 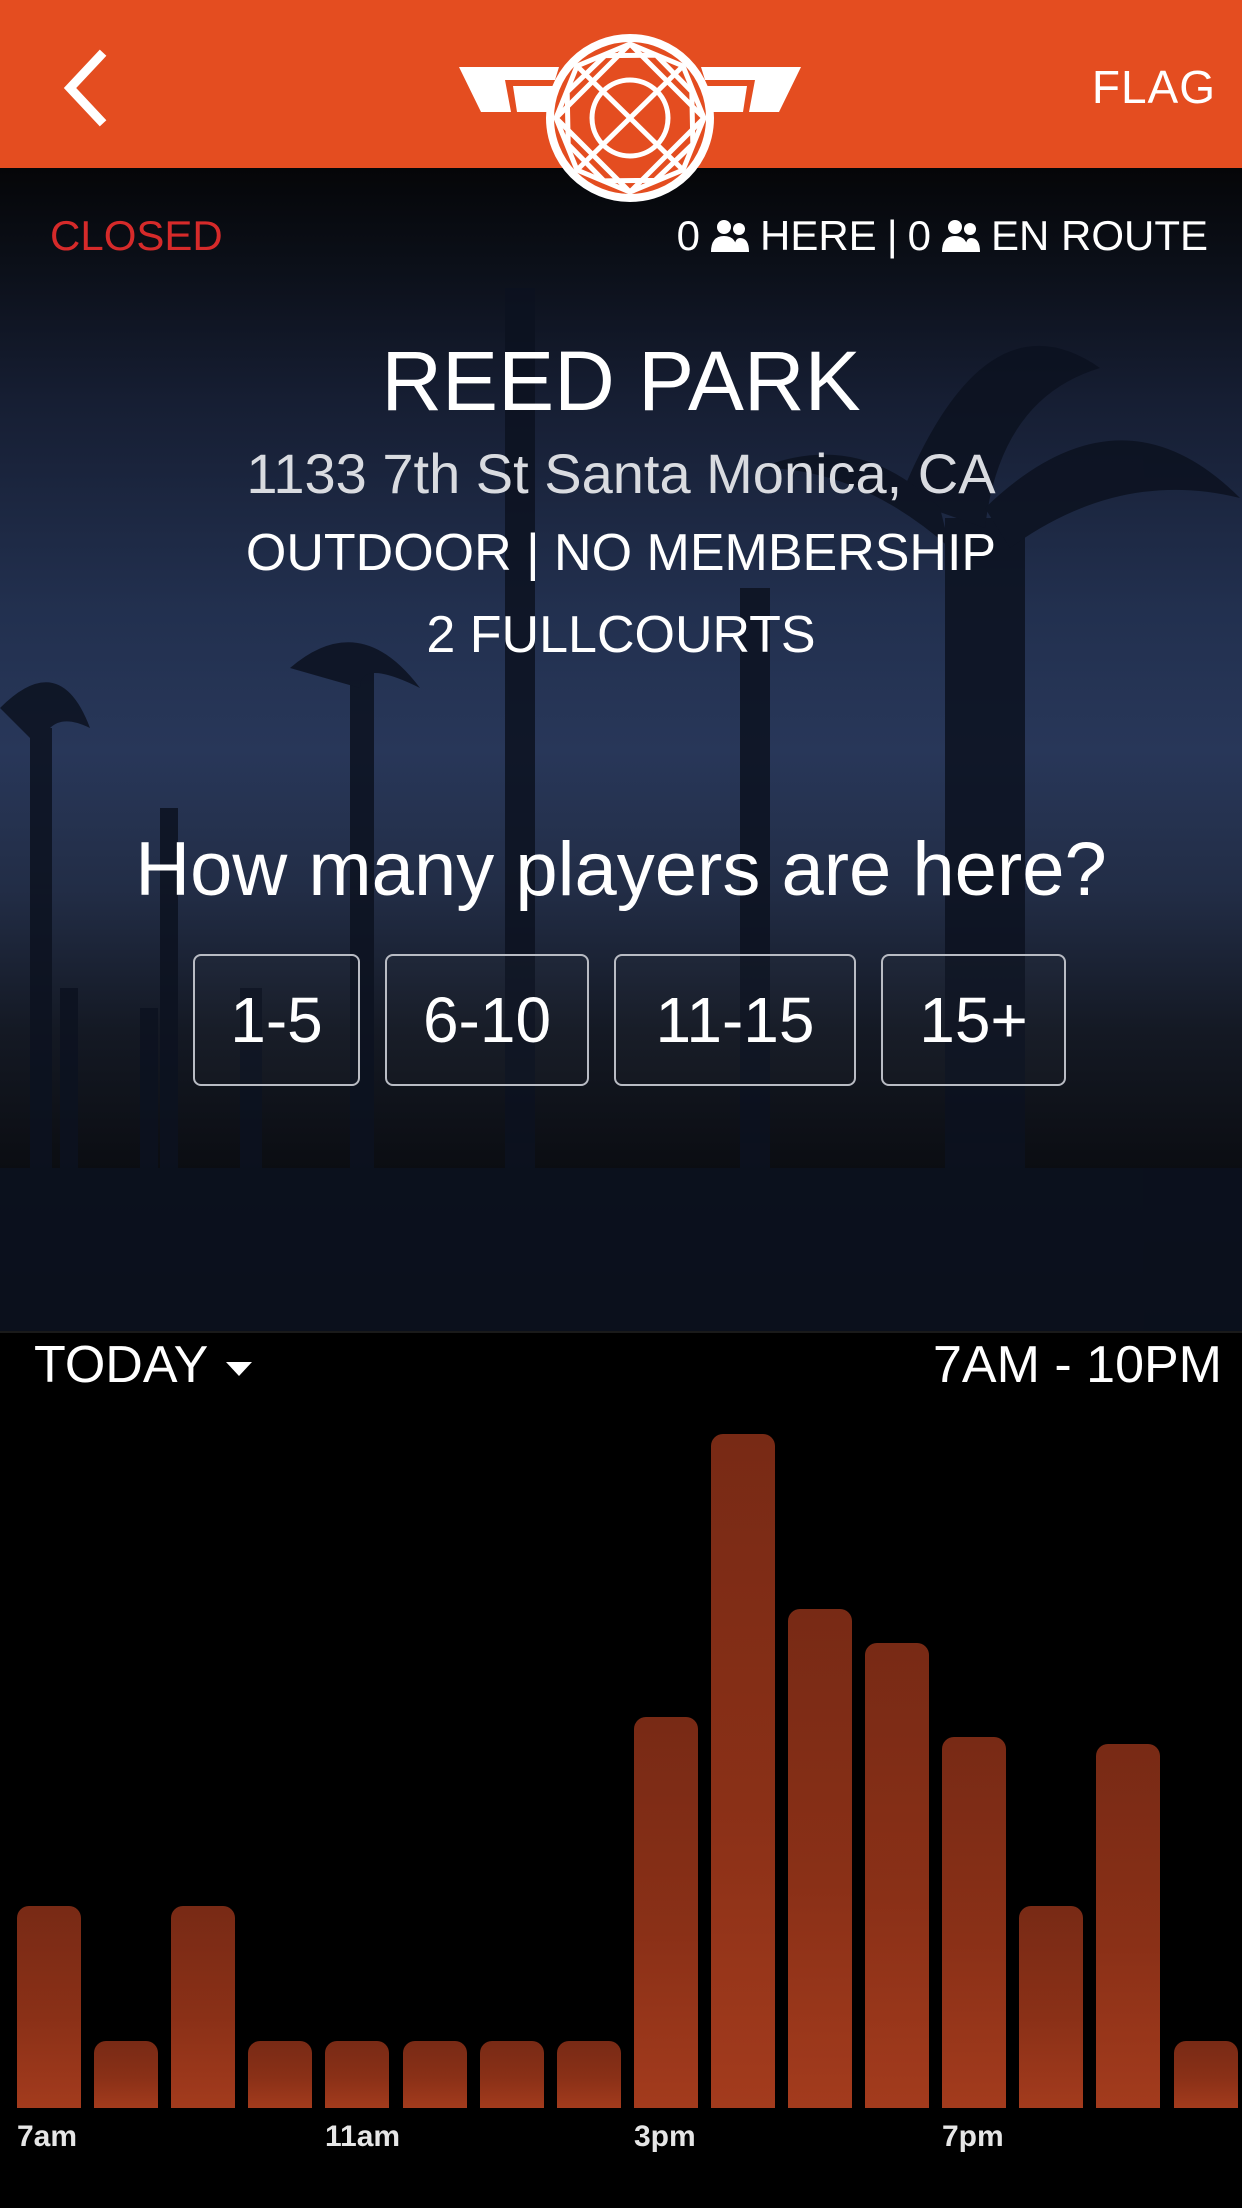 I want to click on chevron-left-icon, so click(x=85, y=88).